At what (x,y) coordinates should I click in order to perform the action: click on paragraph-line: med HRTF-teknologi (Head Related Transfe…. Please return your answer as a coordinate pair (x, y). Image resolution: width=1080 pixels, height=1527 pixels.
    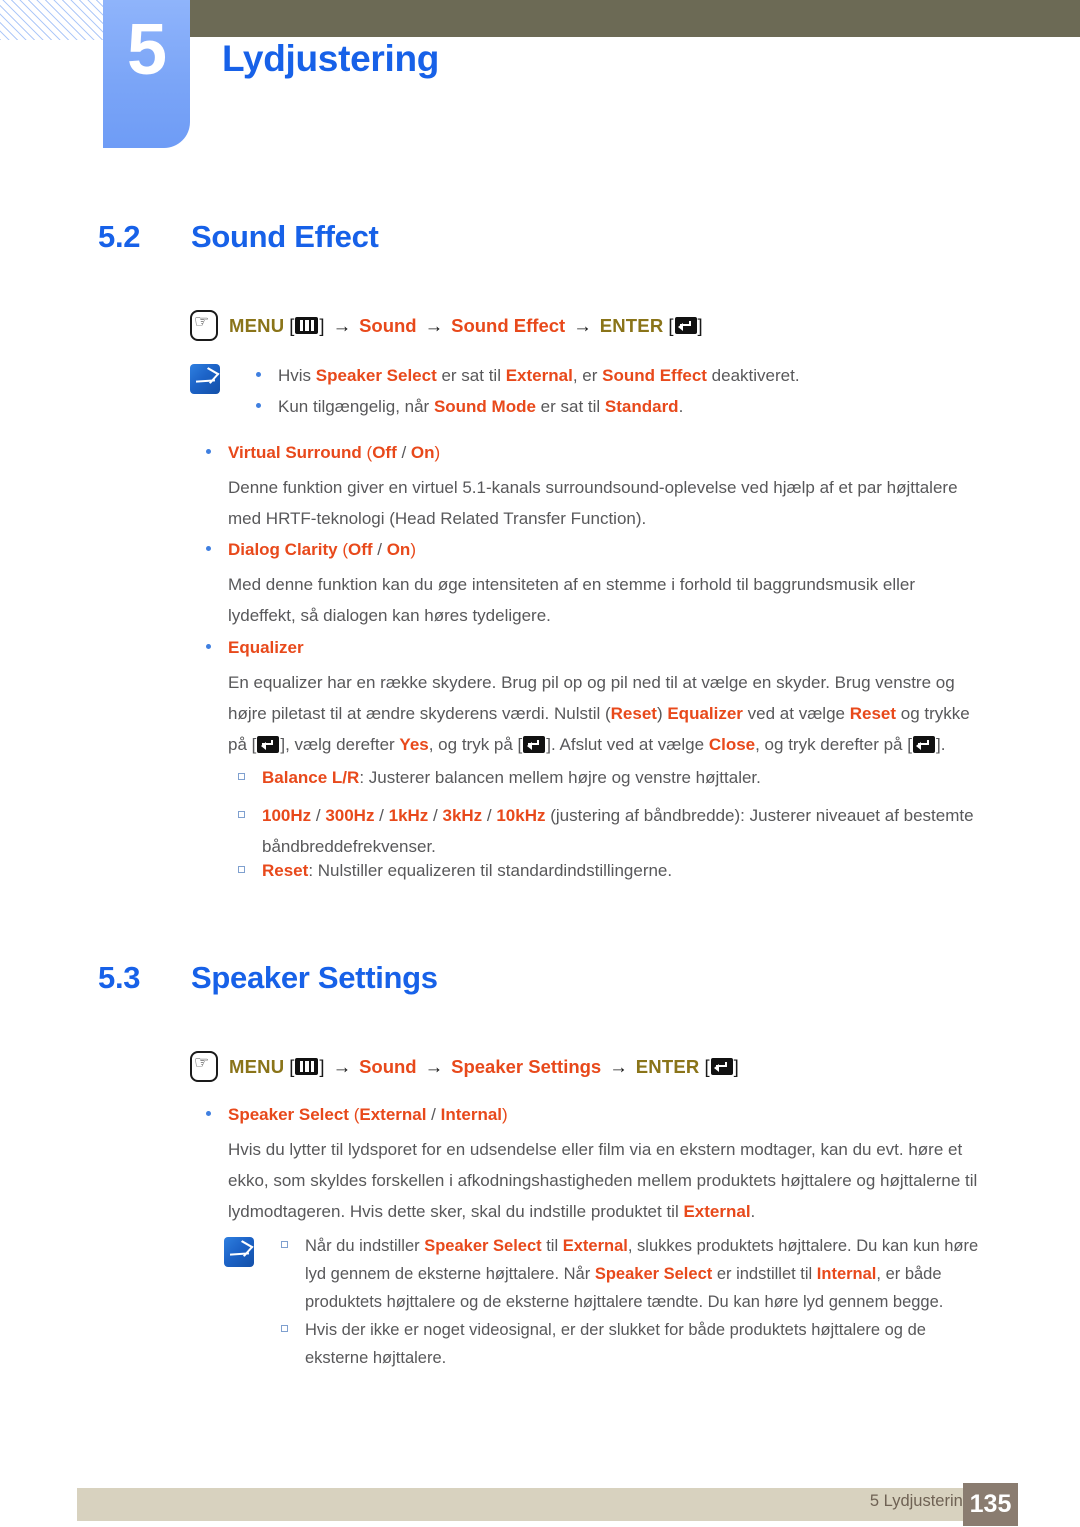
    Looking at the image, I should click on (437, 518).